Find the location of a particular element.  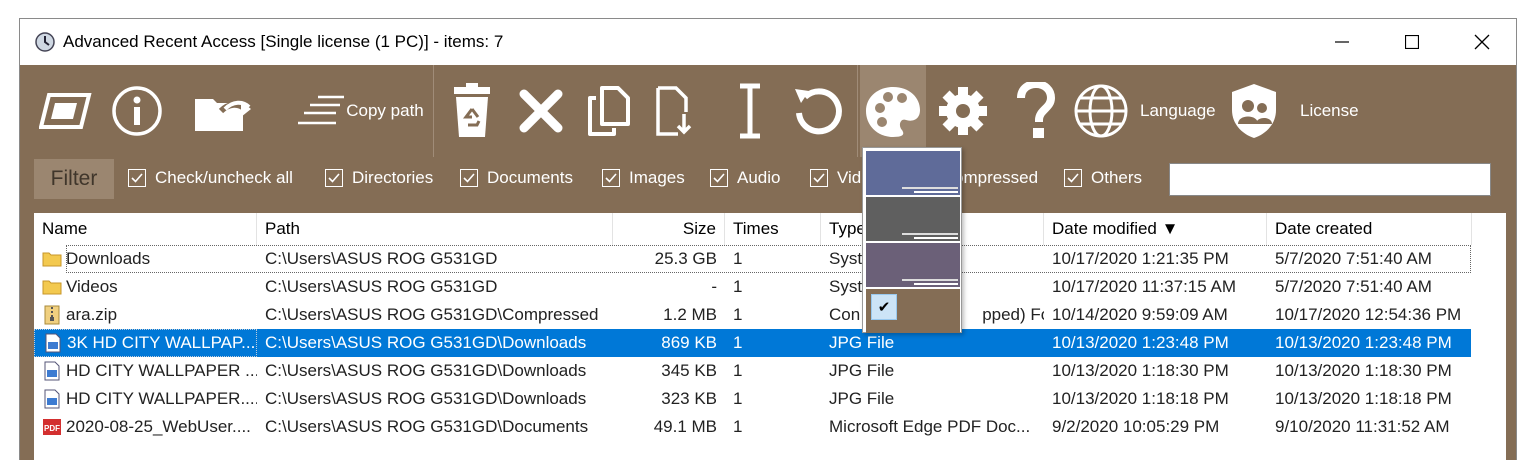

cell-modified: 10/13/2020 1:23:48 PM is located at coordinates (1155, 343).